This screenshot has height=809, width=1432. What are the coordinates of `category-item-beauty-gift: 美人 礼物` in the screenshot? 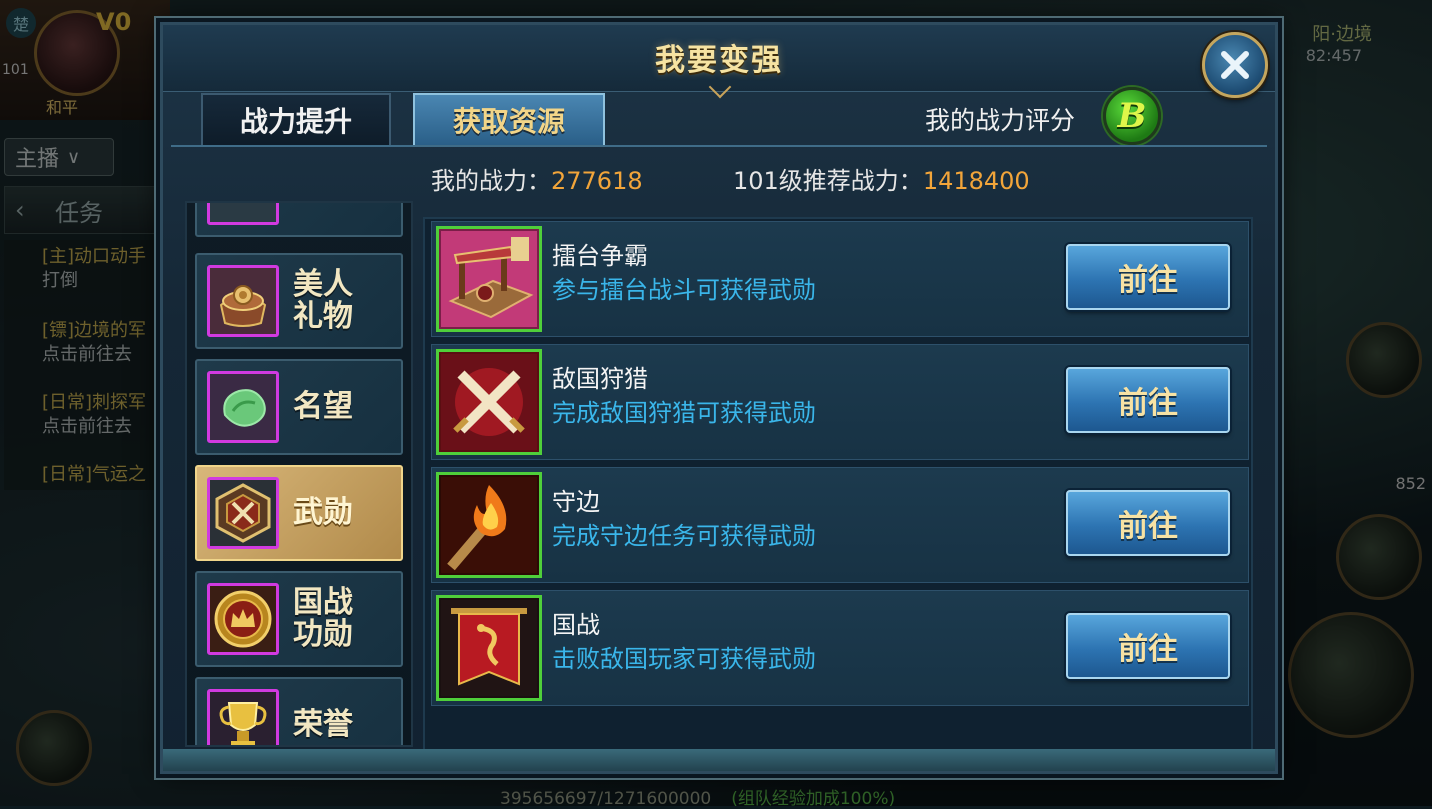 It's located at (299, 301).